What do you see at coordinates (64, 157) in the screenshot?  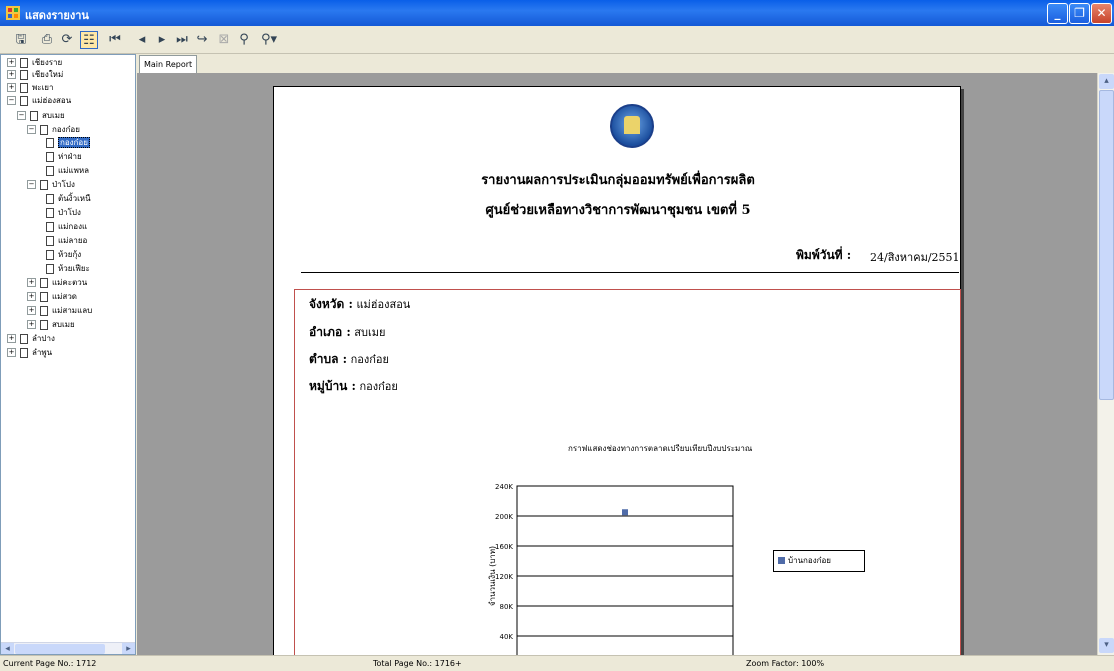 I see `tree-node: ห่าฝ่าย` at bounding box center [64, 157].